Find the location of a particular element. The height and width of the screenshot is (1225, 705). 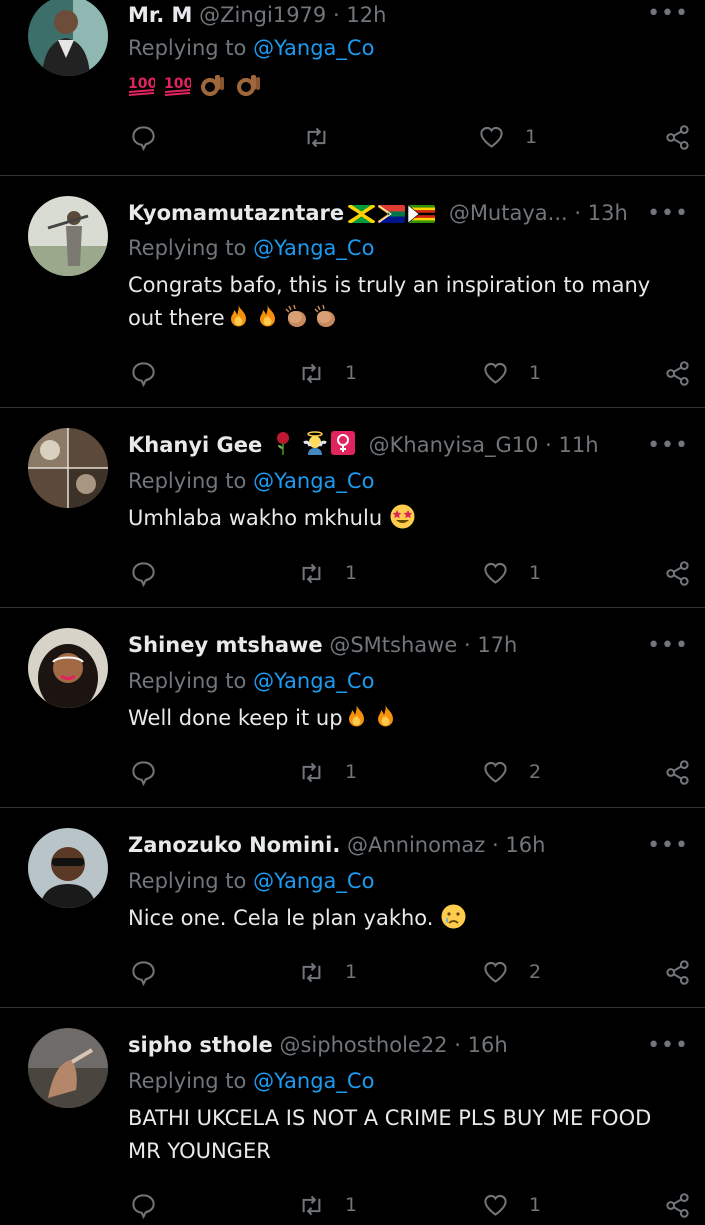

display-name: Mr. M is located at coordinates (160, 15).